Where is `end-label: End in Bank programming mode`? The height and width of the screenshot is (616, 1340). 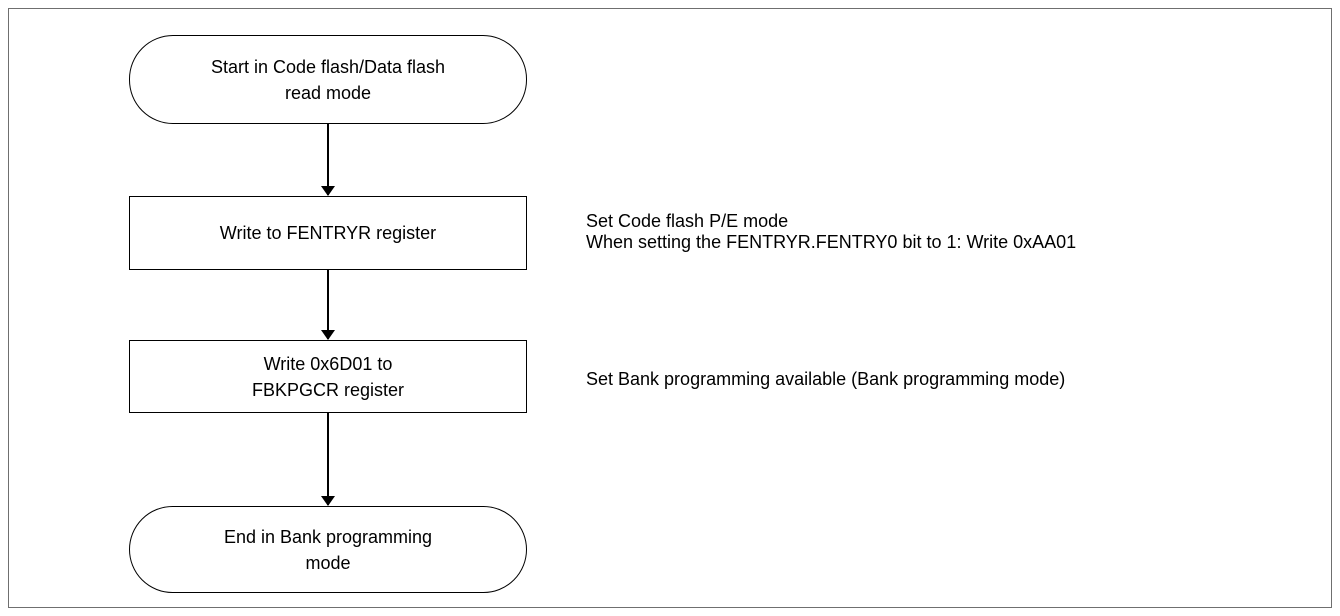
end-label: End in Bank programming mode is located at coordinates (328, 549).